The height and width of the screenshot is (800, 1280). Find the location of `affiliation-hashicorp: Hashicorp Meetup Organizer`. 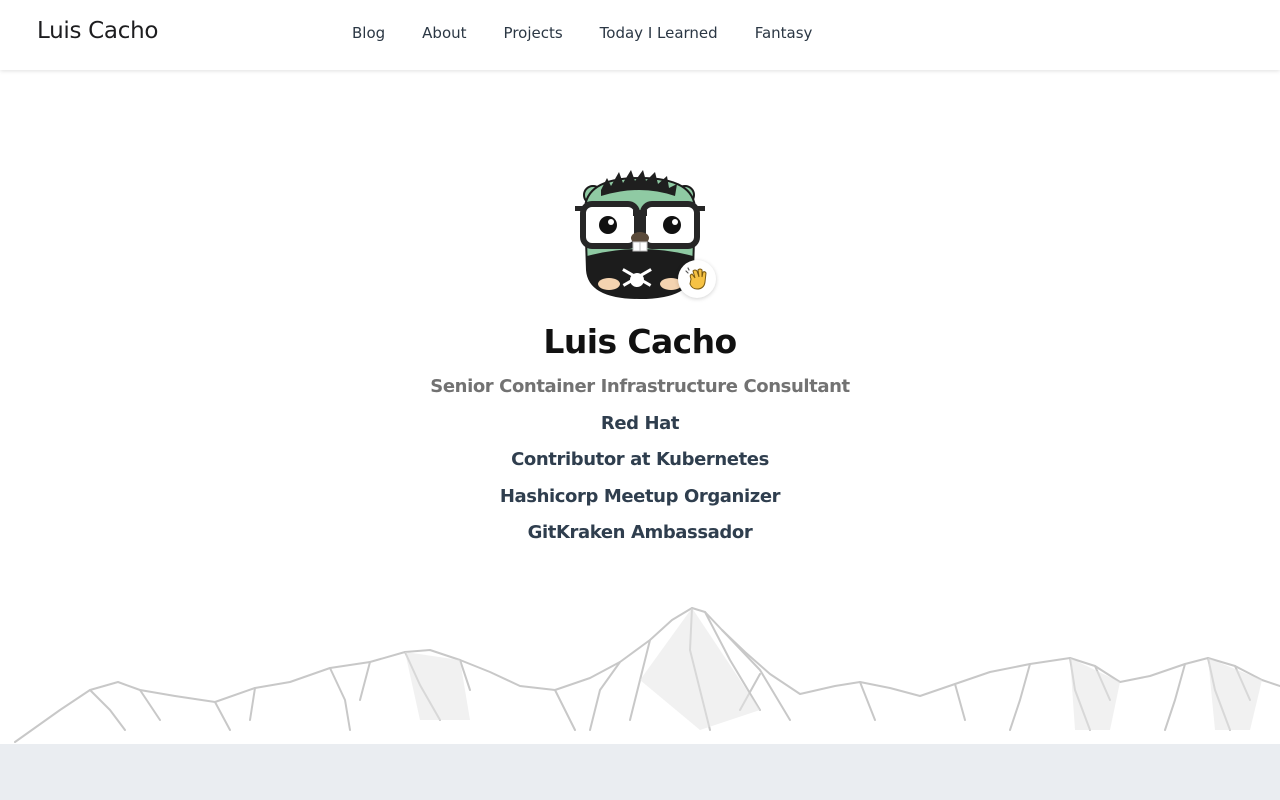

affiliation-hashicorp: Hashicorp Meetup Organizer is located at coordinates (640, 496).